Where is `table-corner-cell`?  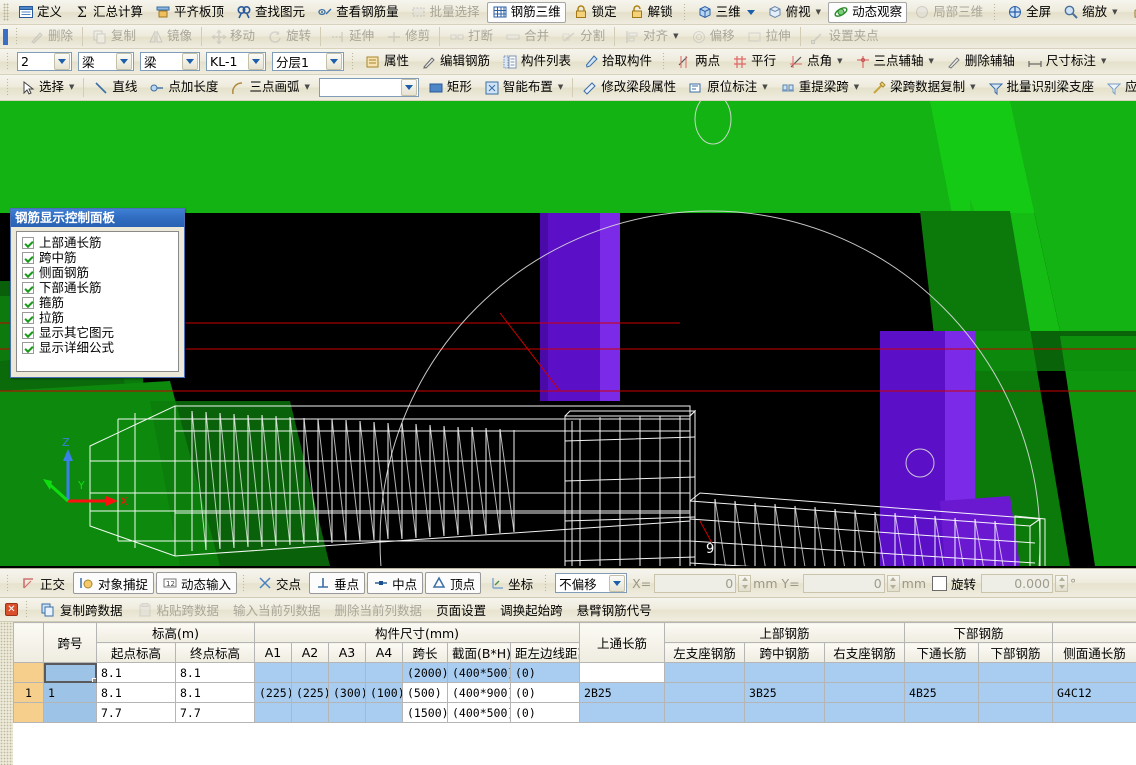
table-corner-cell is located at coordinates (28, 642).